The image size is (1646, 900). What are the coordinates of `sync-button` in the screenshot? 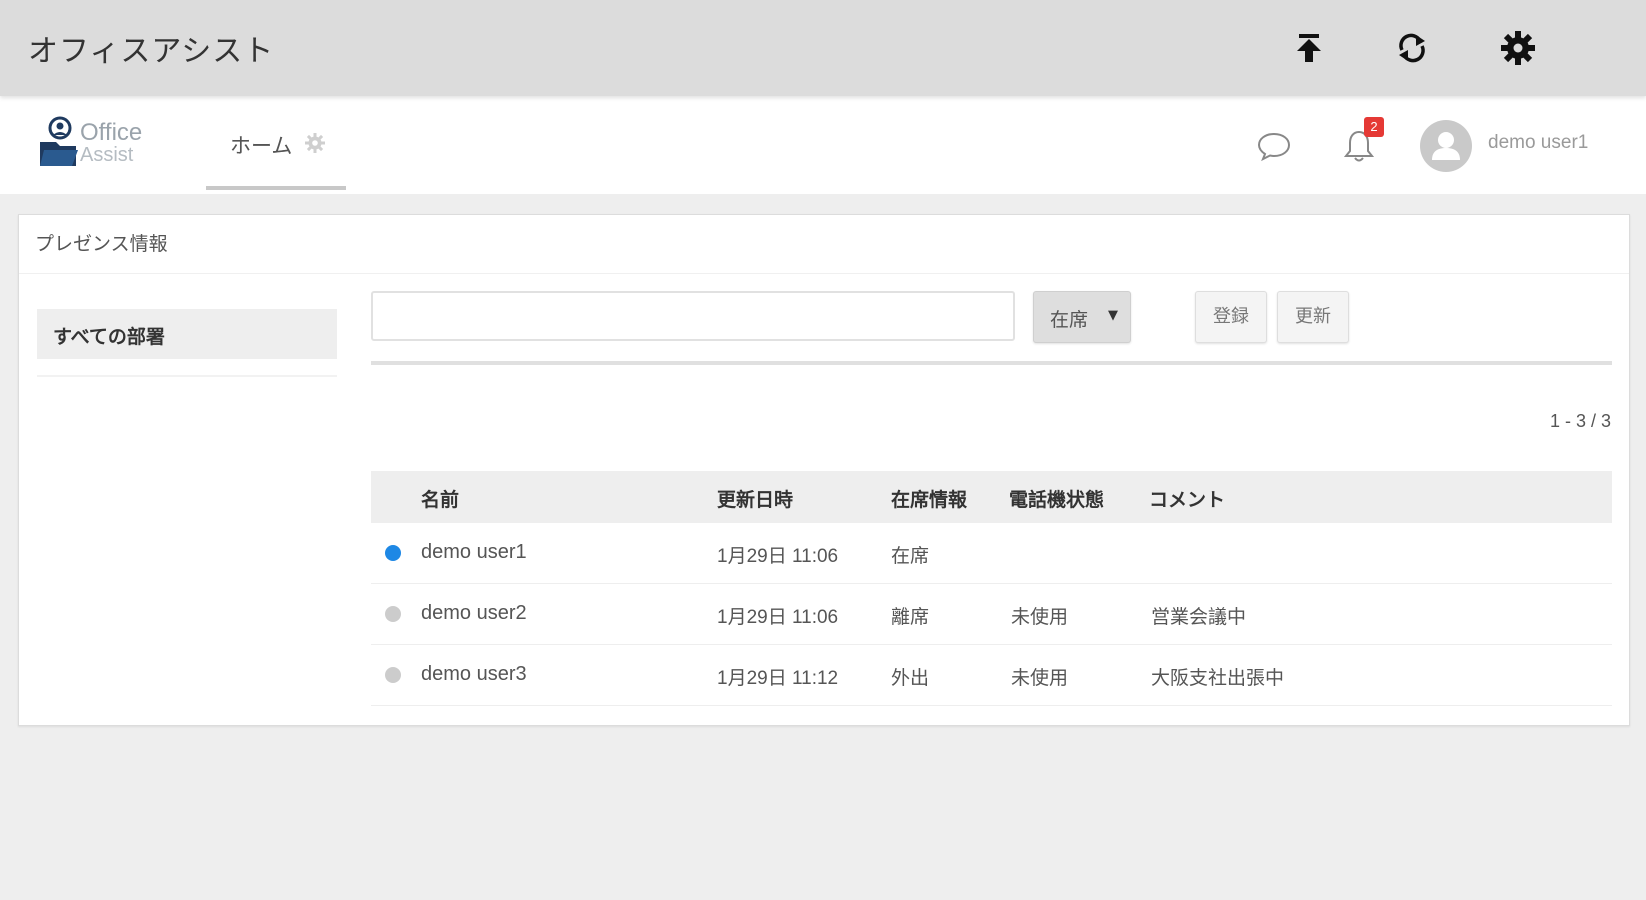 It's located at (1412, 48).